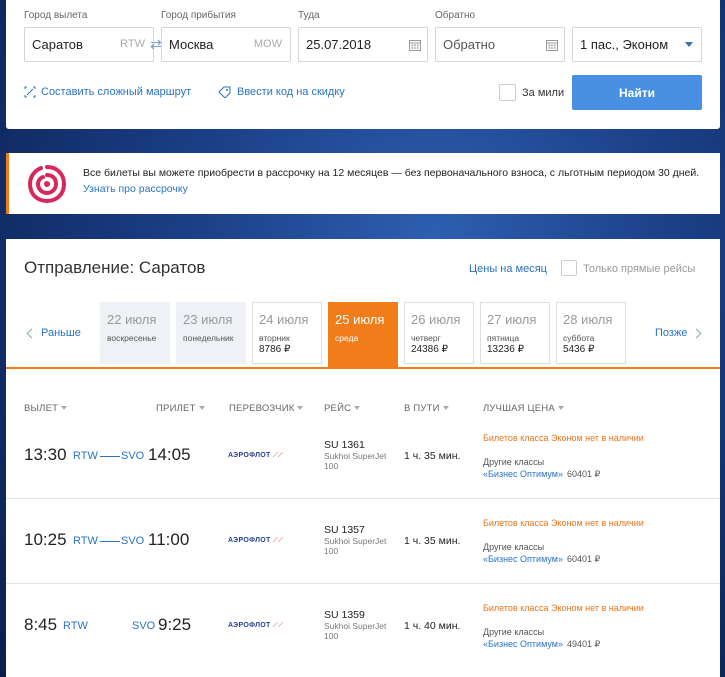 The width and height of the screenshot is (725, 677). I want to click on tag-icon, so click(224, 92).